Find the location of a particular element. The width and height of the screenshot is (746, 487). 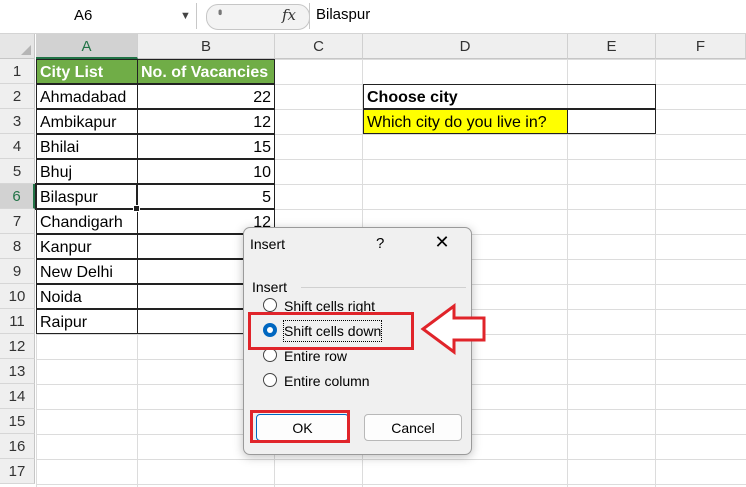

more-vertical-icon: ••• is located at coordinates (220, 11).